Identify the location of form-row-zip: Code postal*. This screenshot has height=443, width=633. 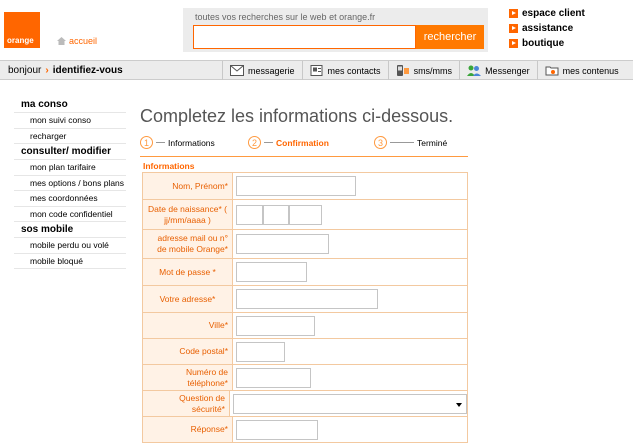
(305, 352).